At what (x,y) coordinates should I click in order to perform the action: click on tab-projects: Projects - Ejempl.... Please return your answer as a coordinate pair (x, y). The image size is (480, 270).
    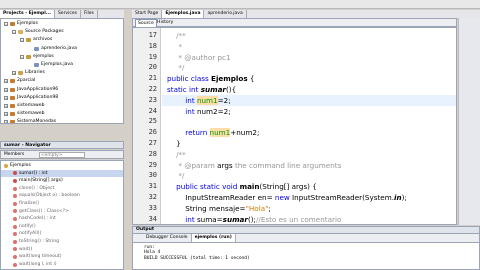
    Looking at the image, I should click on (27, 14).